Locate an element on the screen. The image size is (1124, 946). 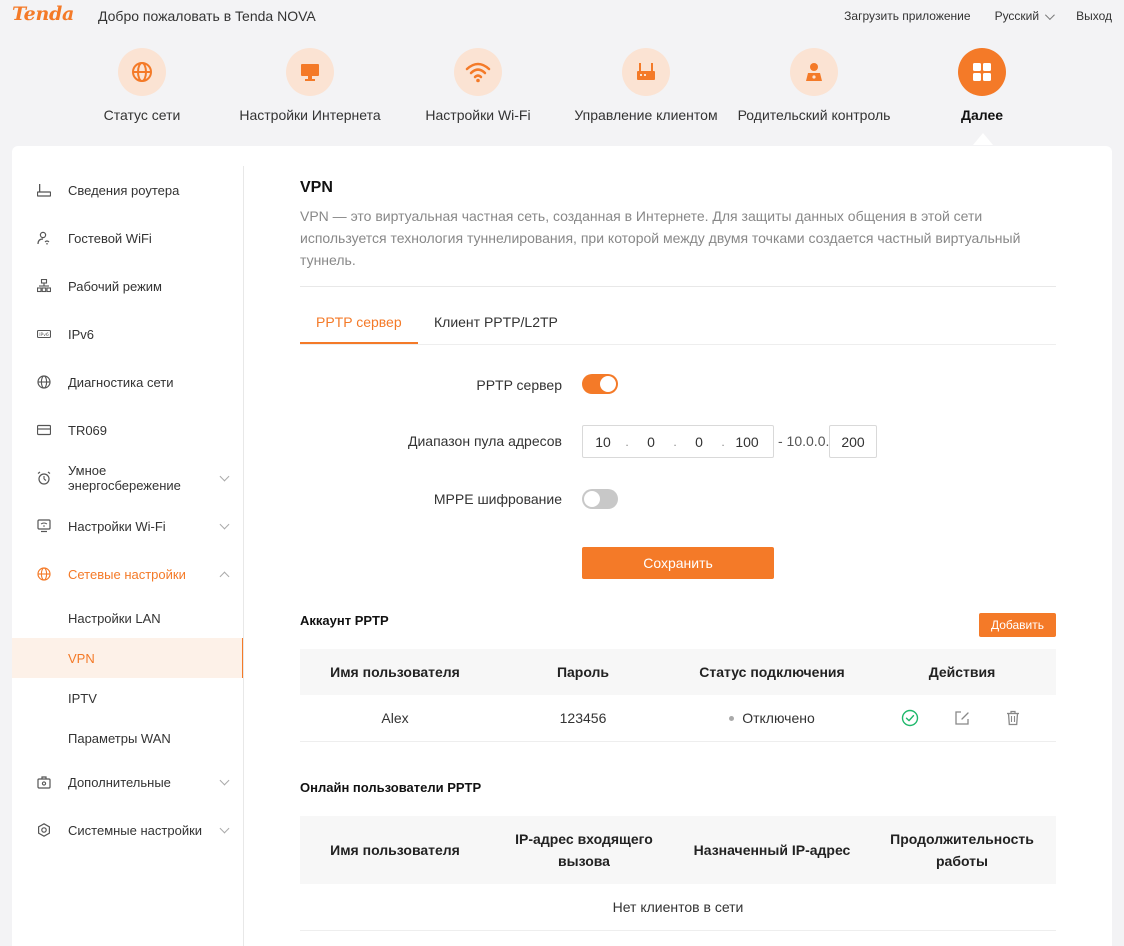
nav-label: Родительский контроль is located at coordinates (814, 115).